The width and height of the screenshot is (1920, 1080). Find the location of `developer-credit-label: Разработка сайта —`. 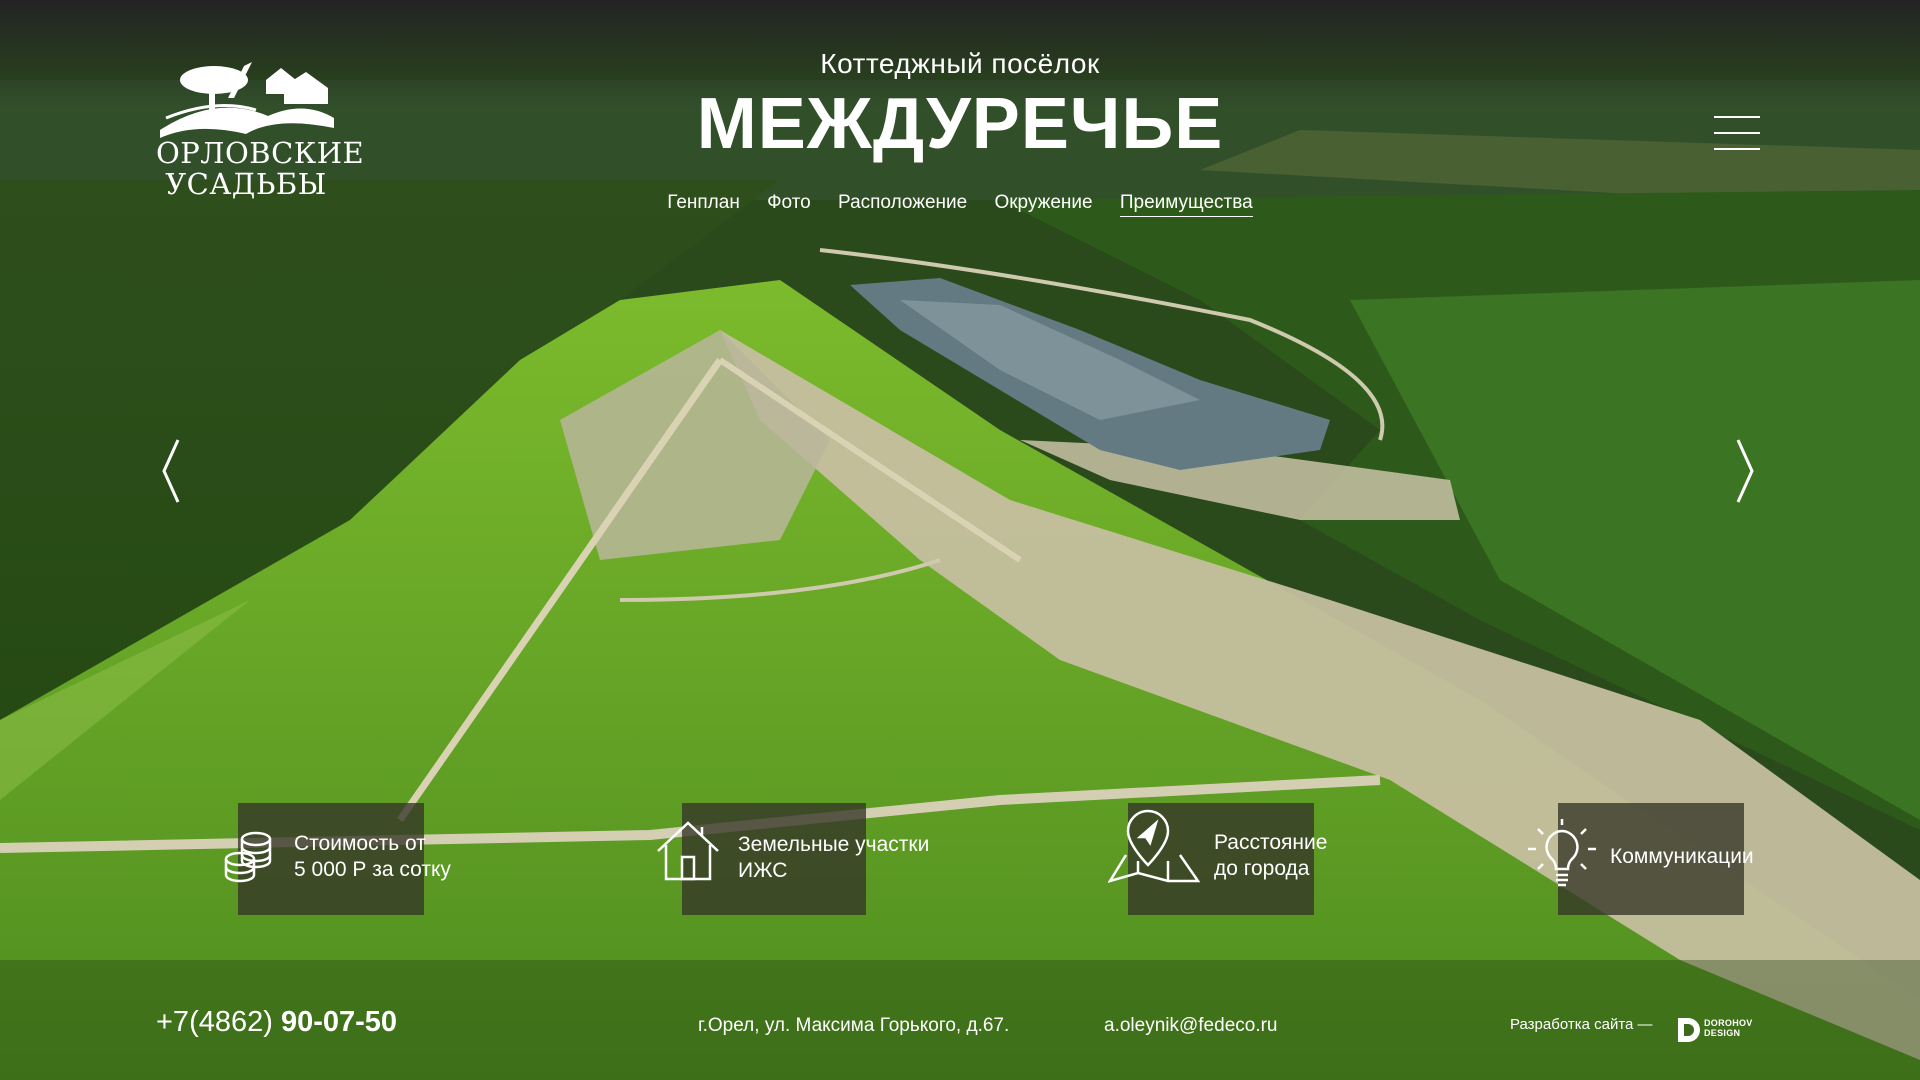

developer-credit-label: Разработка сайта — is located at coordinates (1581, 1024).